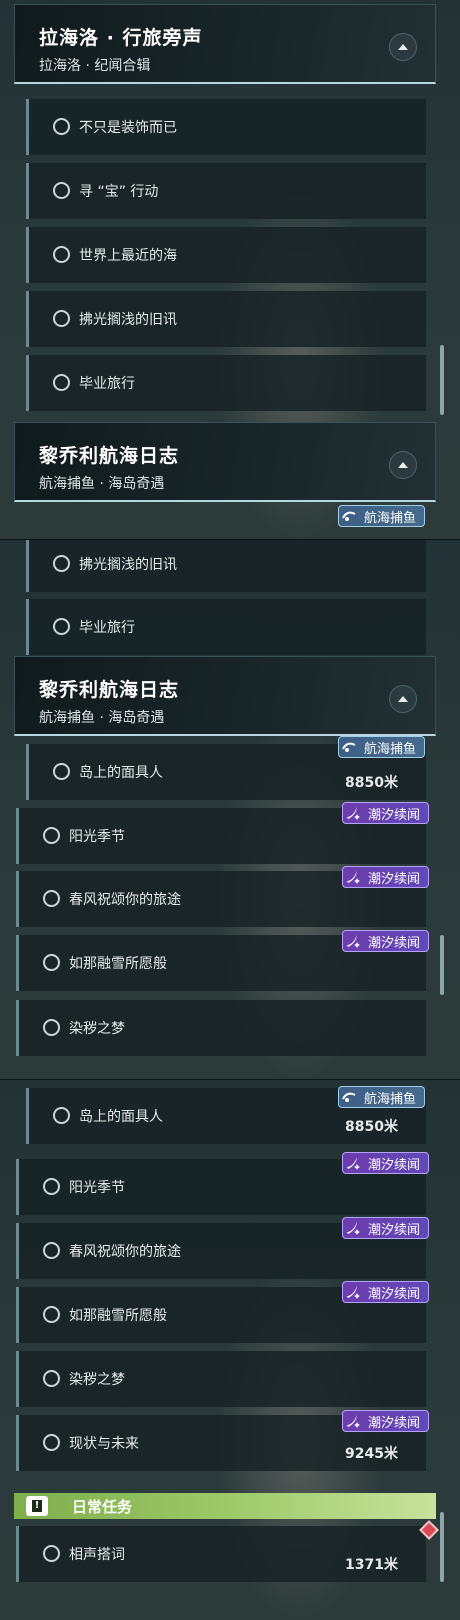 Image resolution: width=460 pixels, height=1620 pixels. What do you see at coordinates (104, 1444) in the screenshot?
I see `quest-label: 现状与未来` at bounding box center [104, 1444].